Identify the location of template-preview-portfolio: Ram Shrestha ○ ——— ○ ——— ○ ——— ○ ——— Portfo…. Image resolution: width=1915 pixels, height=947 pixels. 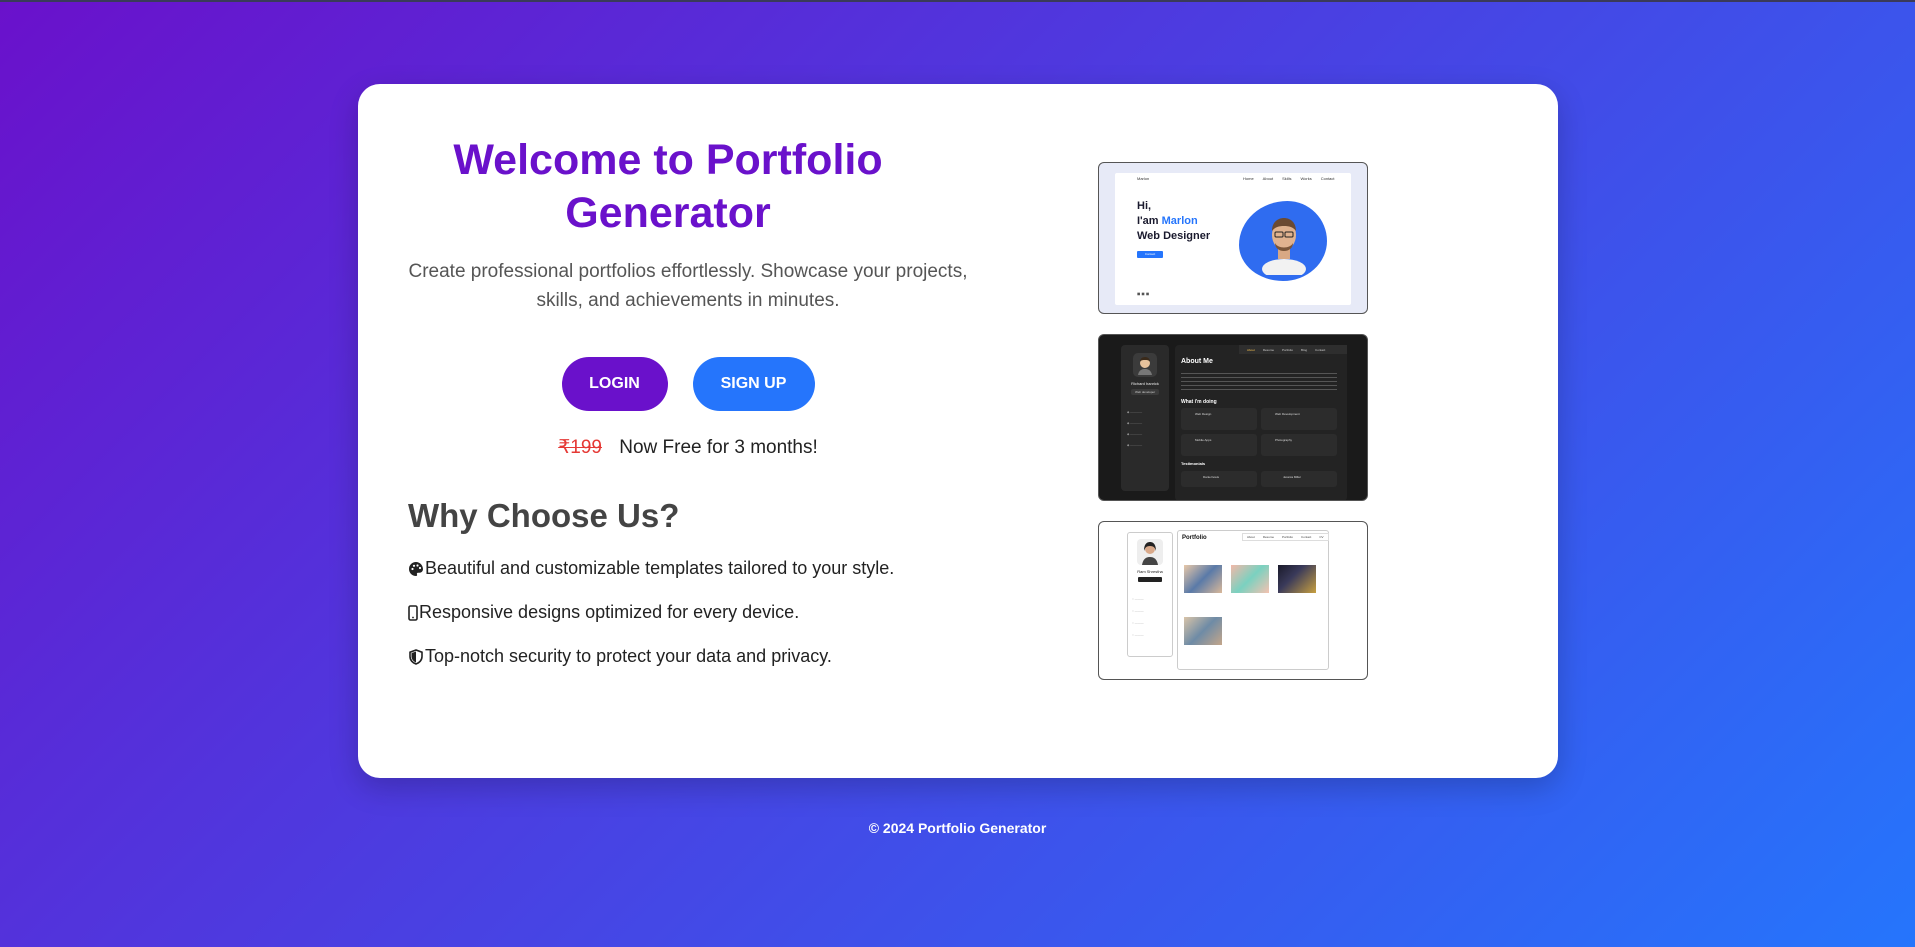
(1233, 600).